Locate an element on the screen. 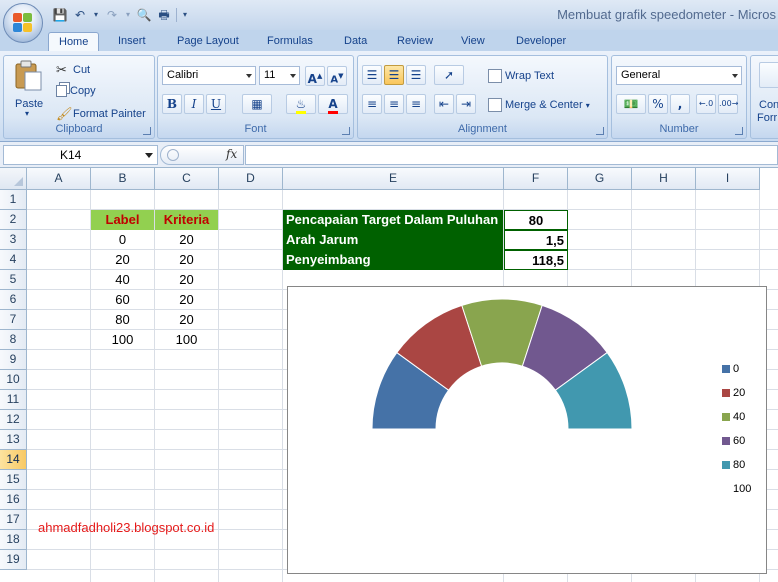 This screenshot has height=582, width=778. header-kriteria: Kriteria is located at coordinates (186, 220).